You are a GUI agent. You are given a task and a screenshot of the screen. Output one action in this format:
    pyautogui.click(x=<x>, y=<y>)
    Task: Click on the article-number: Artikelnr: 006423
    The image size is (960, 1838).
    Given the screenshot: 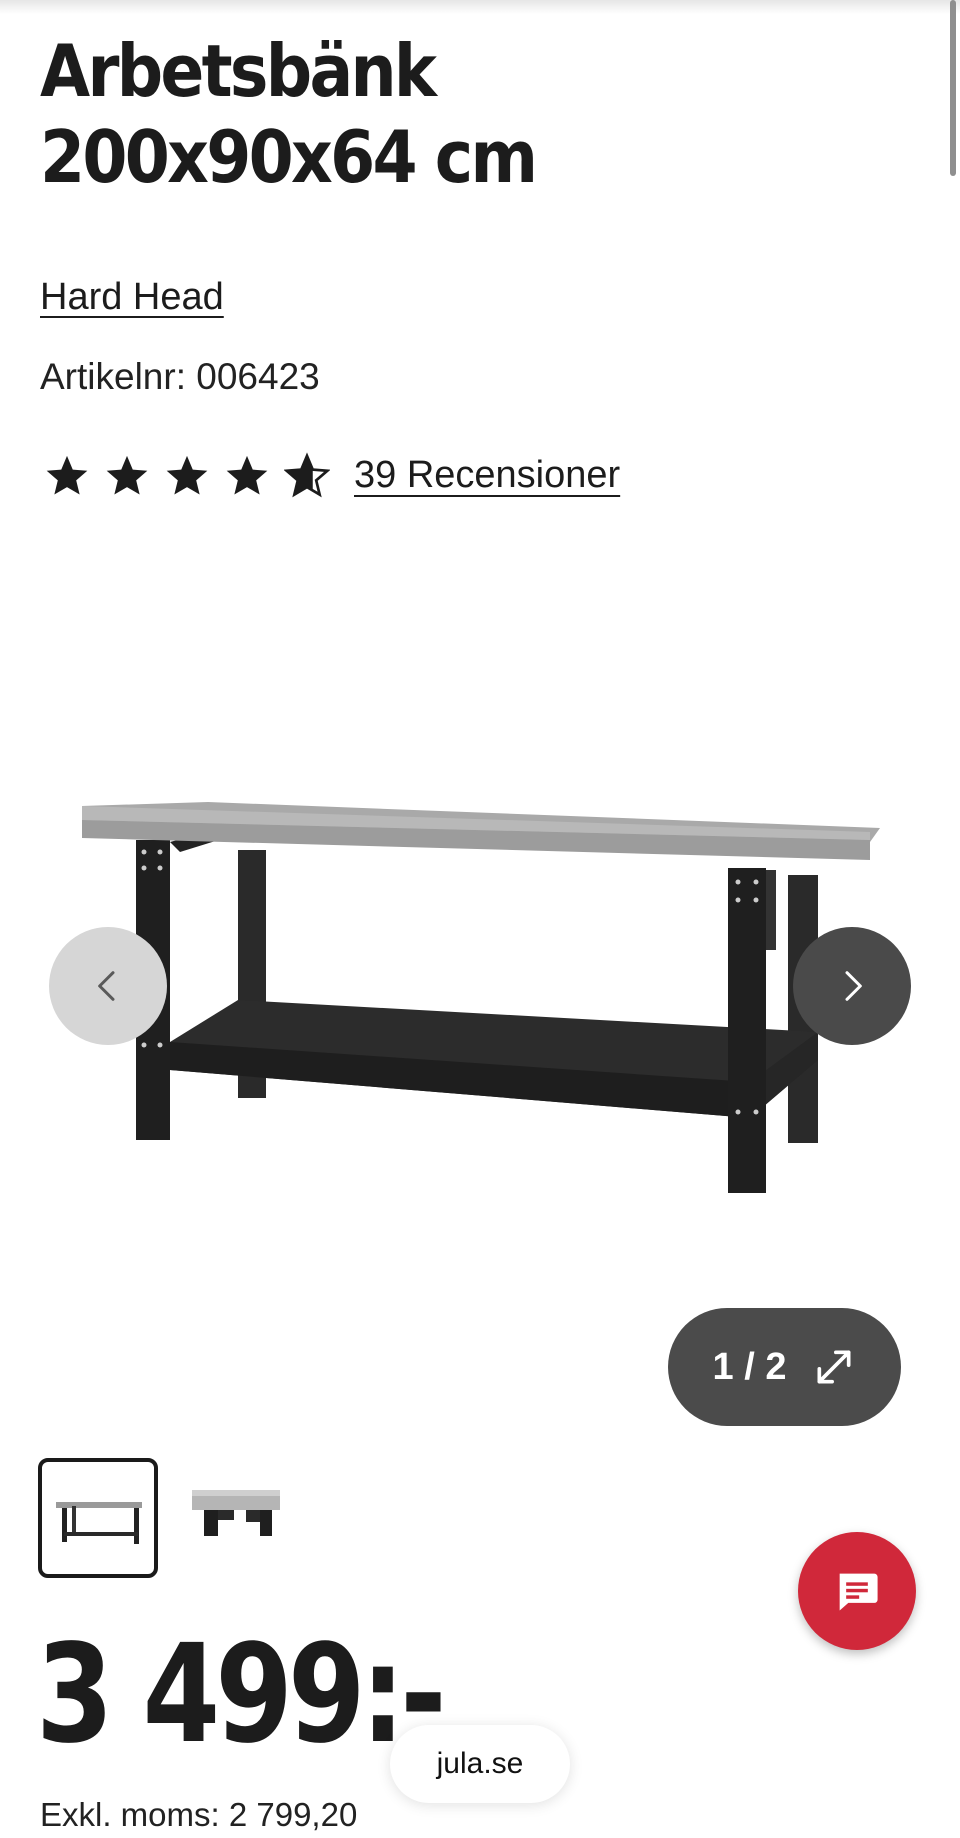 What is the action you would take?
    pyautogui.click(x=180, y=376)
    